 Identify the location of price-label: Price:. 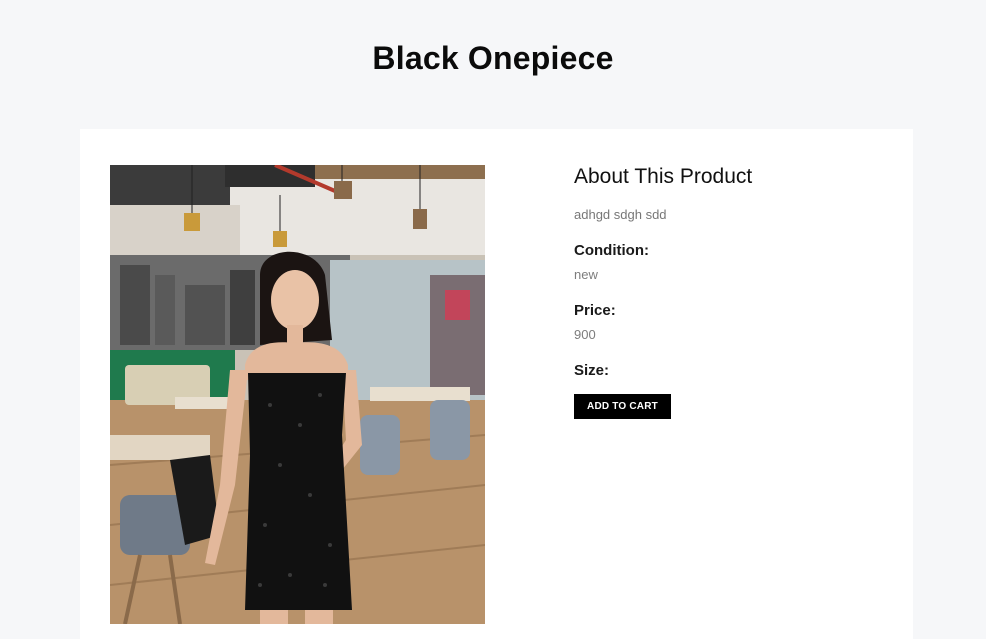
(595, 310).